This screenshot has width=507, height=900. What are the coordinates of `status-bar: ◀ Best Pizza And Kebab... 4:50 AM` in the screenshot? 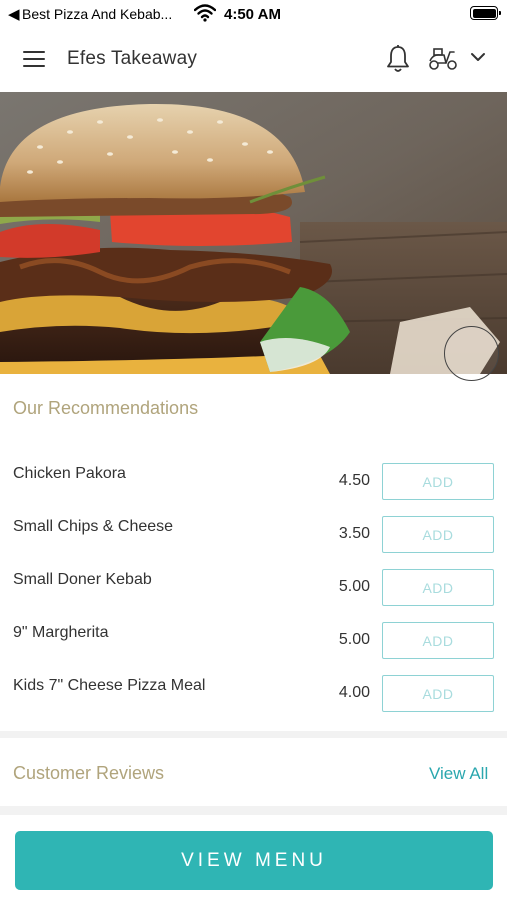 It's located at (253, 14).